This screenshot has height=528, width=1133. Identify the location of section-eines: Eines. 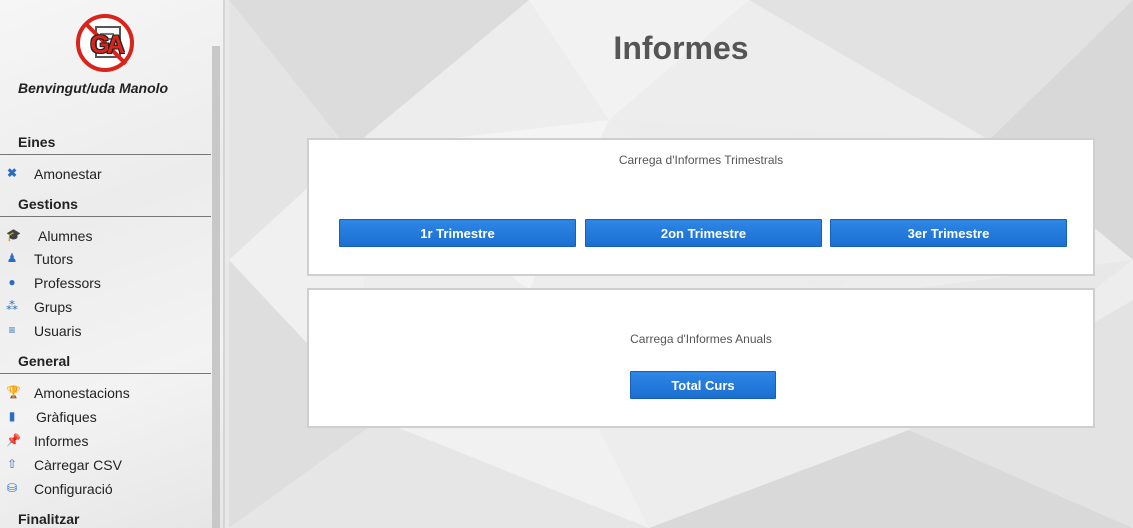
(105, 143).